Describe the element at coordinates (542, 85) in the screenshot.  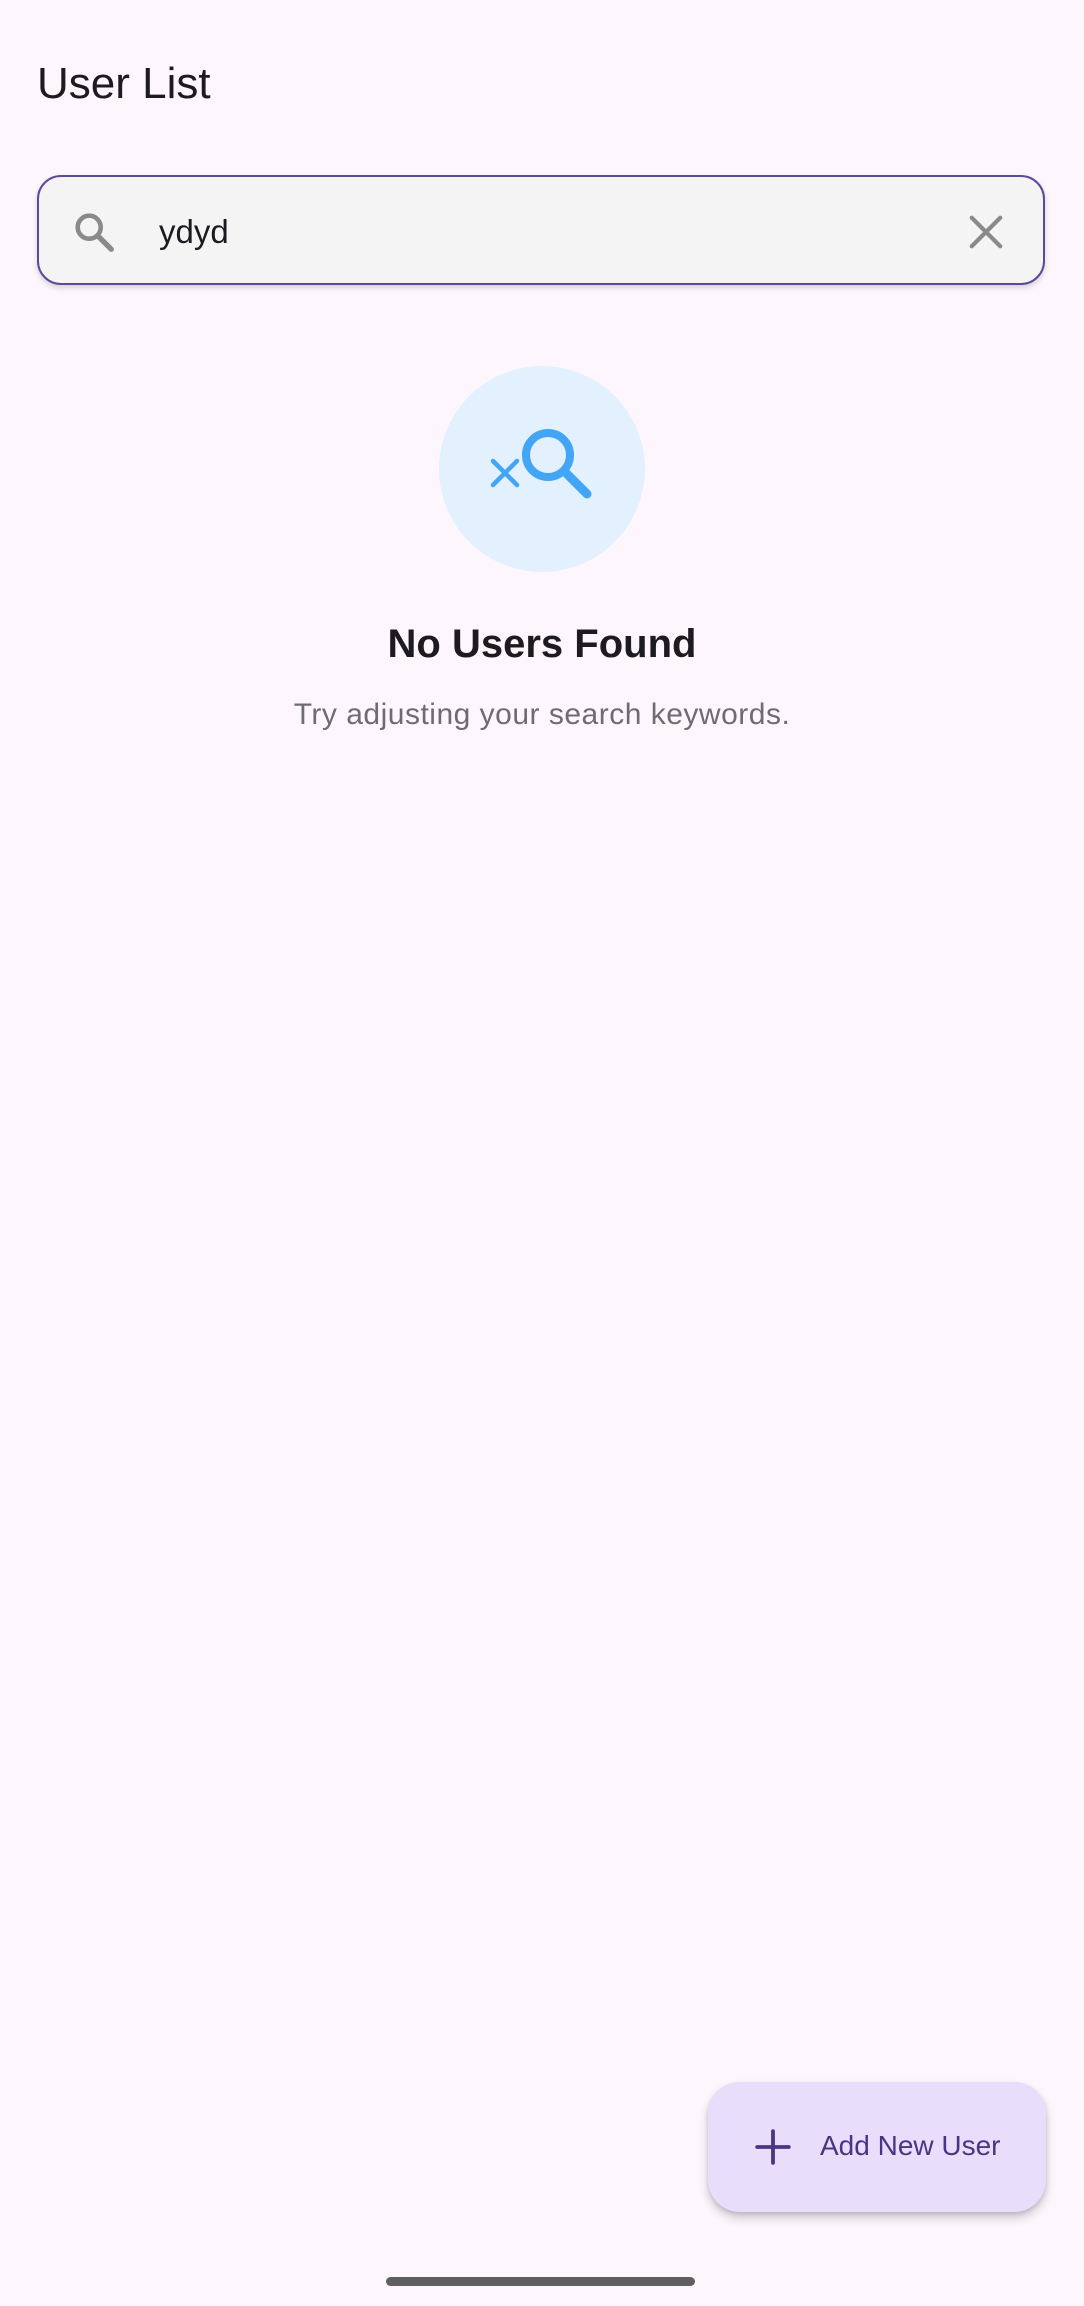
I see `app-bar: User List` at that location.